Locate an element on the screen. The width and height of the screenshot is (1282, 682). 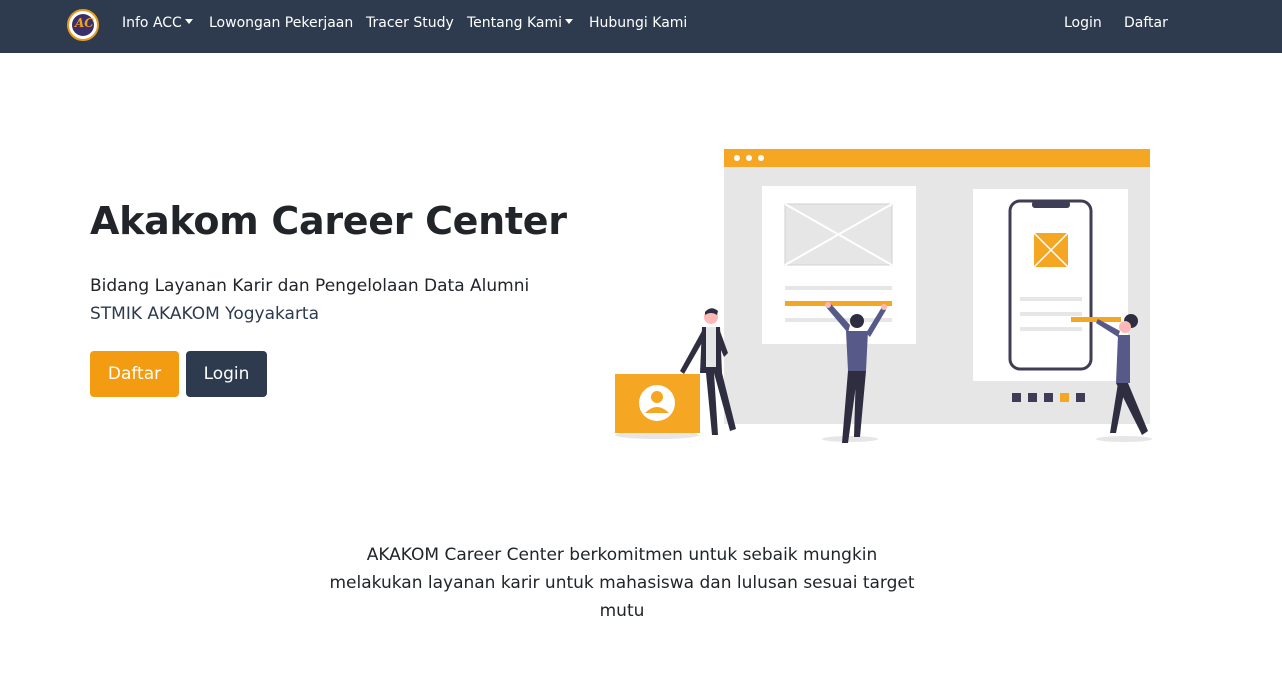
nav-register-link: Daftar is located at coordinates (1146, 23).